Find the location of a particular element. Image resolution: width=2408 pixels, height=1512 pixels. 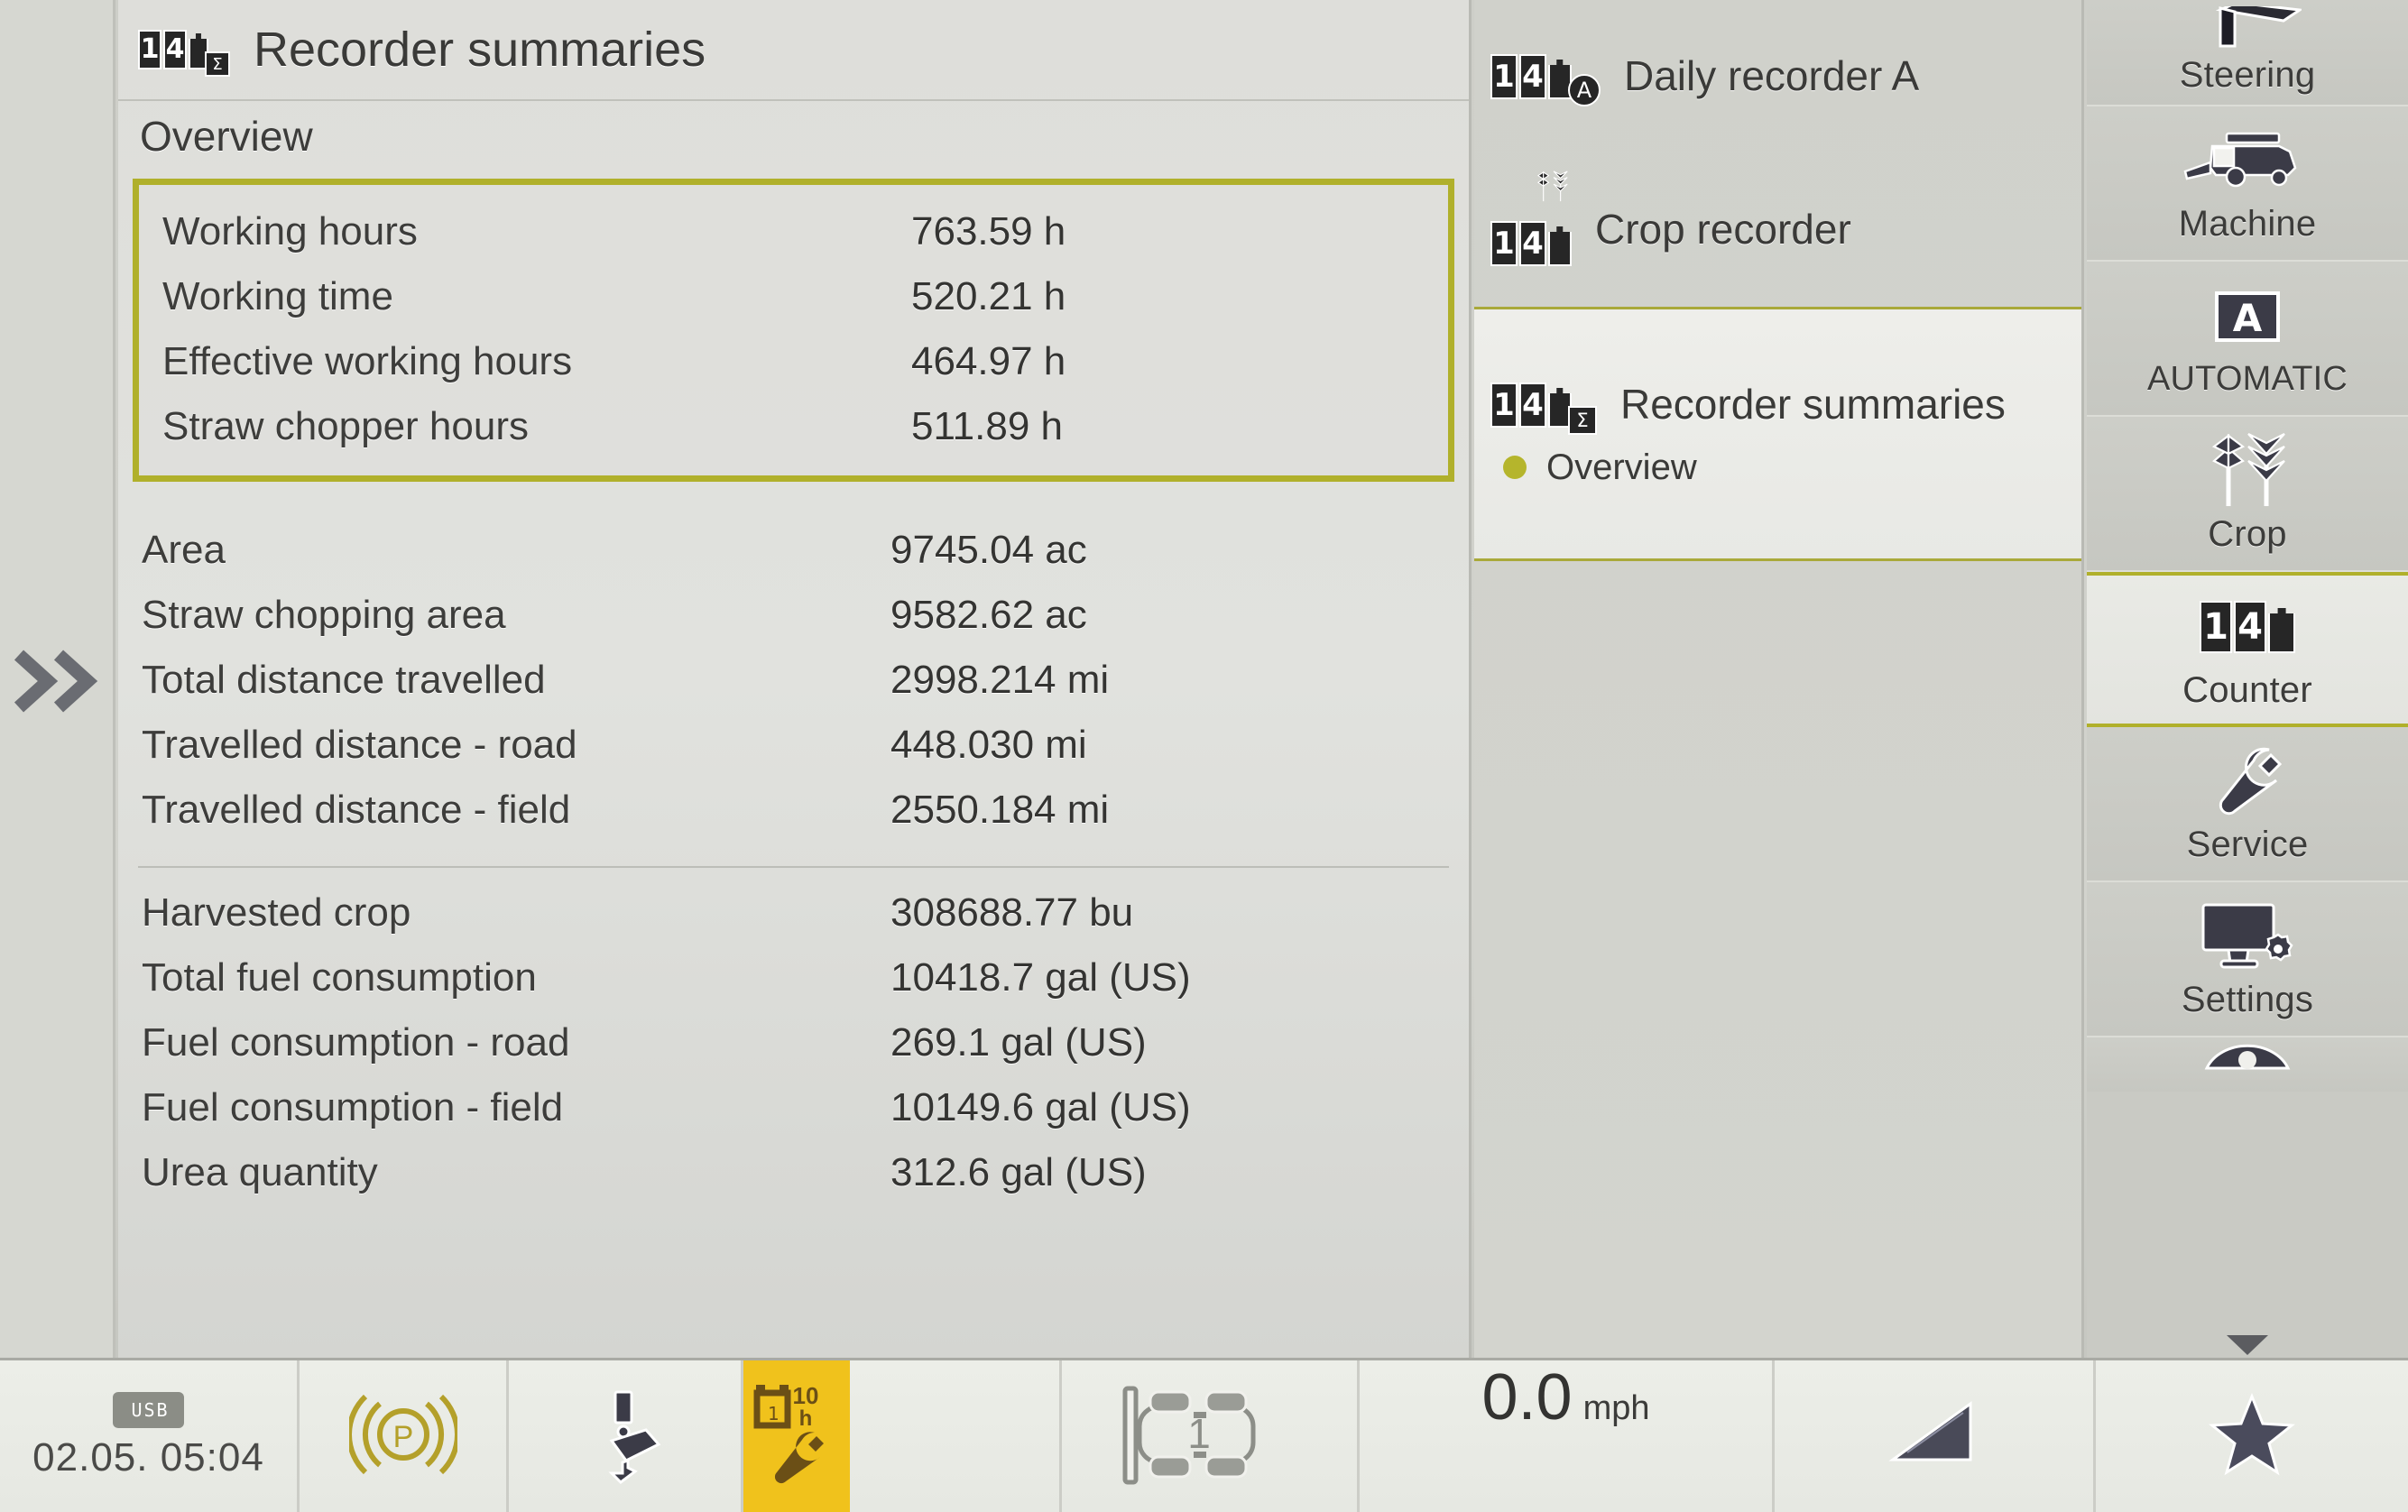

sidebar-item-steering: Steering is located at coordinates (2247, 53).